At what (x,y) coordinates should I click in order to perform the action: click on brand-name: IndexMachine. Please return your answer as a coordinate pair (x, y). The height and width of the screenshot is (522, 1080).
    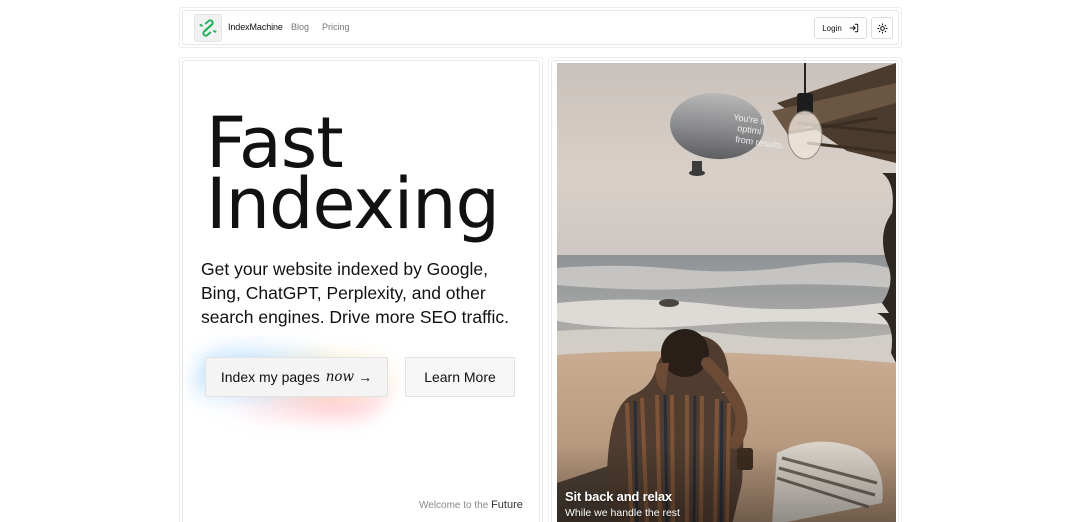
    Looking at the image, I should click on (255, 27).